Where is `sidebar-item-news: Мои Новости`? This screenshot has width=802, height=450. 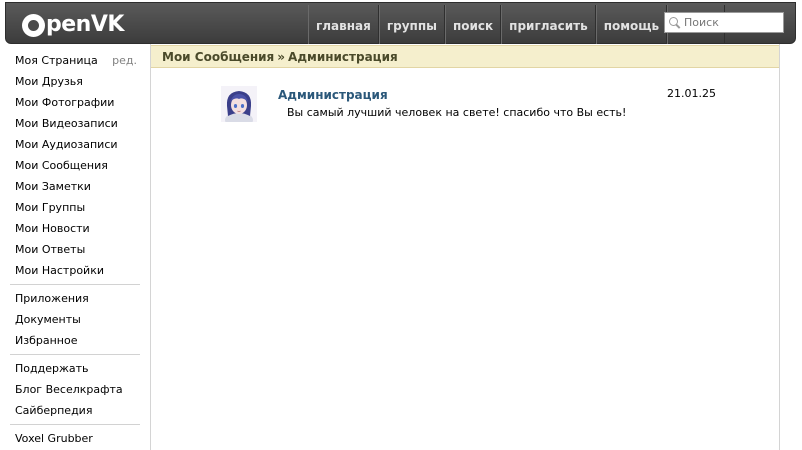 sidebar-item-news: Мои Новости is located at coordinates (75, 228).